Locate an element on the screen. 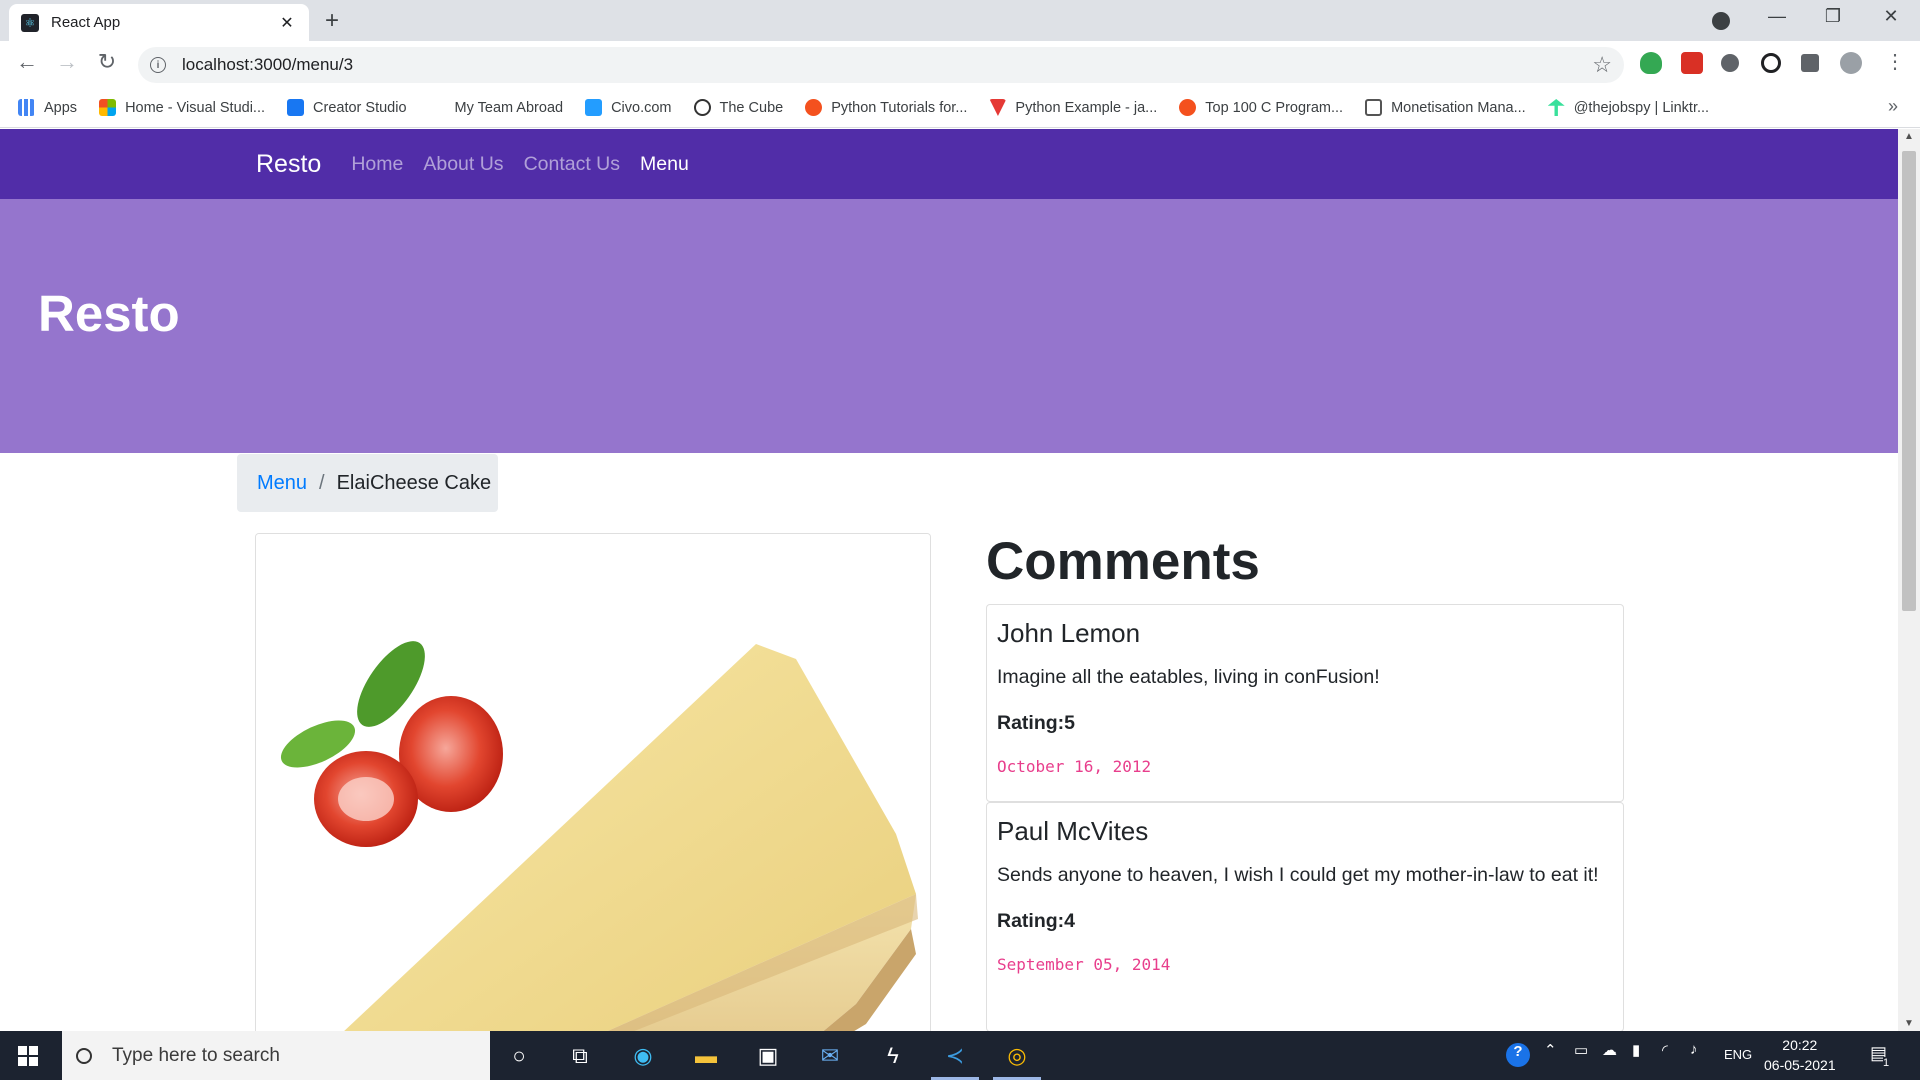  browser-toolbar: ← → ↻ i localhost:3000/menu/3 ☆ ⋮ is located at coordinates (960, 64).